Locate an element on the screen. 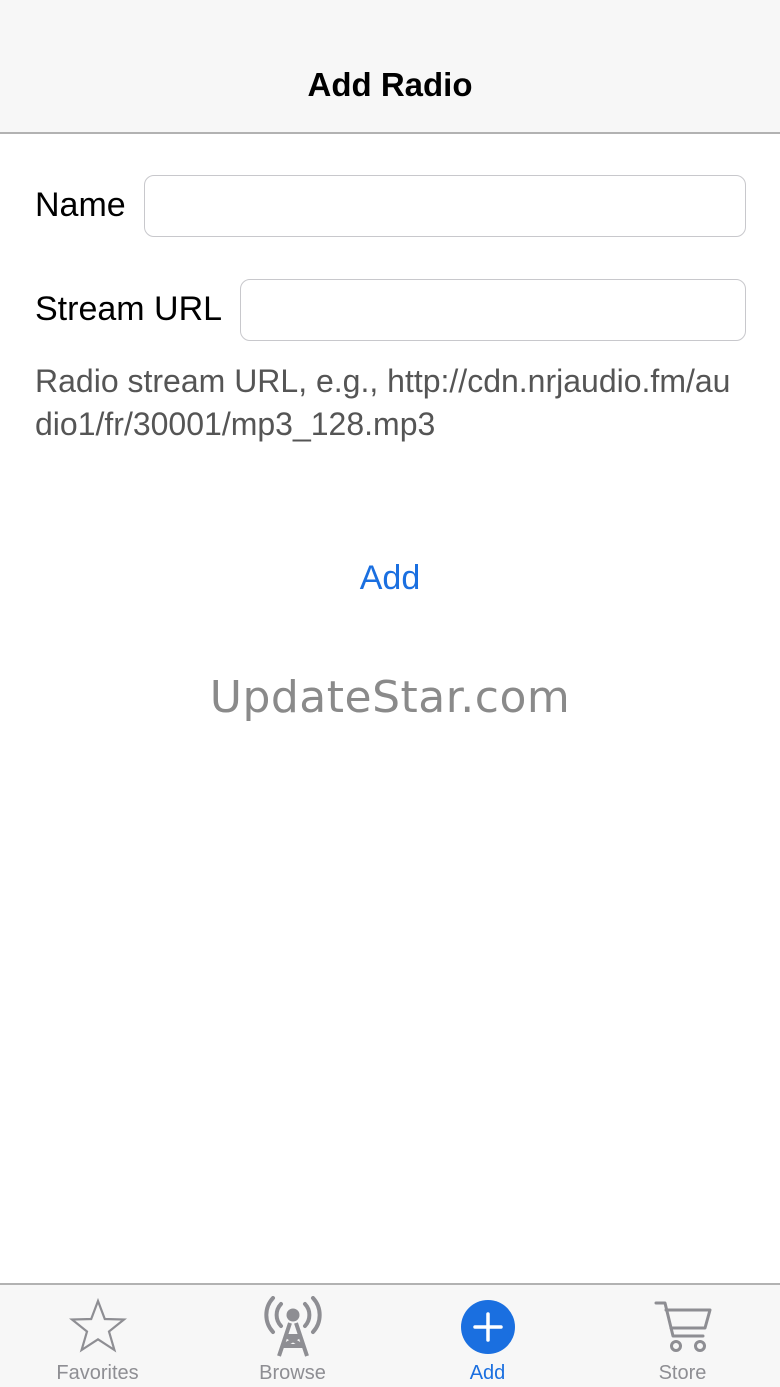  name-input is located at coordinates (445, 206).